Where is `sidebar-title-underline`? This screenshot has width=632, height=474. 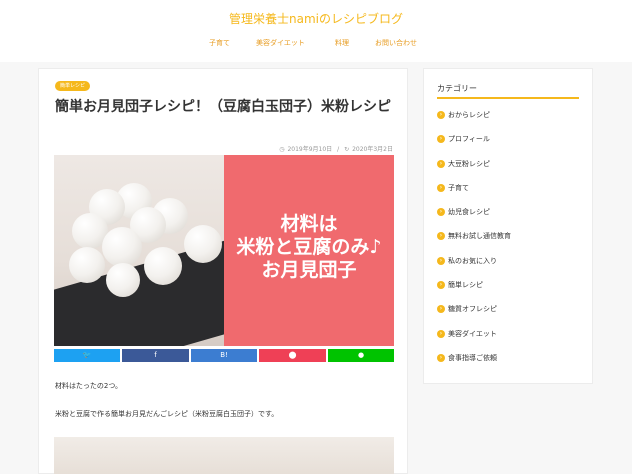
sidebar-title-underline is located at coordinates (508, 98).